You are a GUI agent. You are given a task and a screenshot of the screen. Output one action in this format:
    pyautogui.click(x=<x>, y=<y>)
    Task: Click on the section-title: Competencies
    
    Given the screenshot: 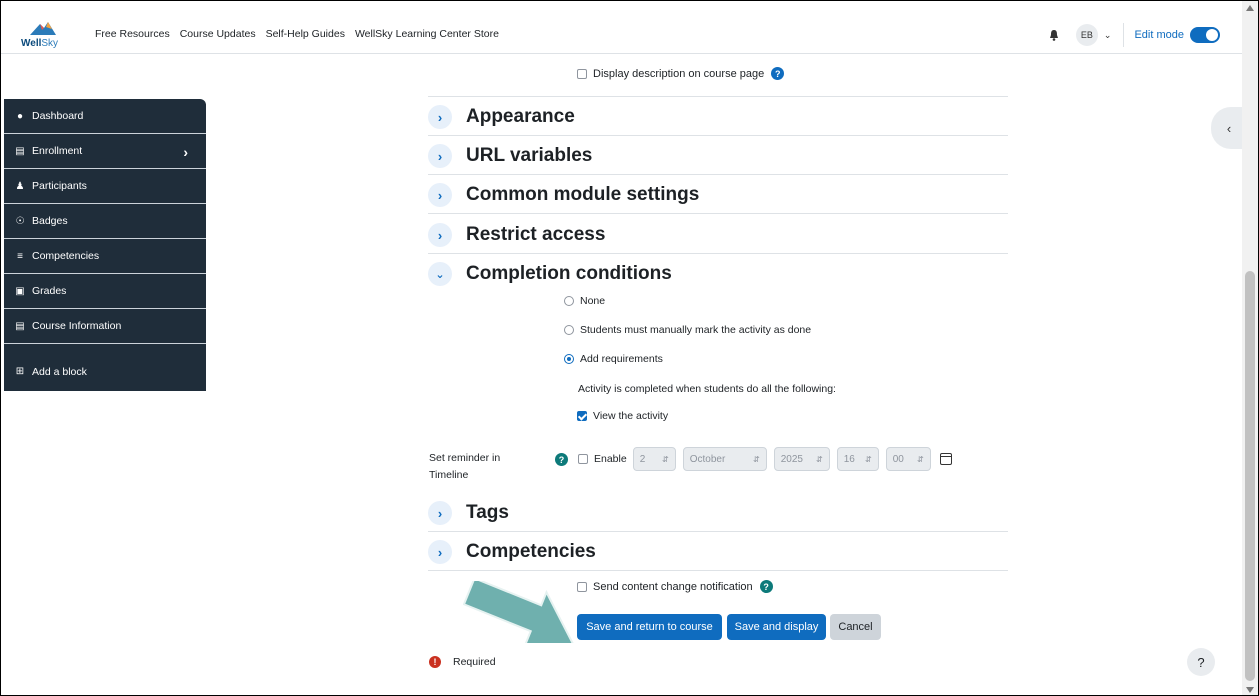 What is the action you would take?
    pyautogui.click(x=531, y=551)
    